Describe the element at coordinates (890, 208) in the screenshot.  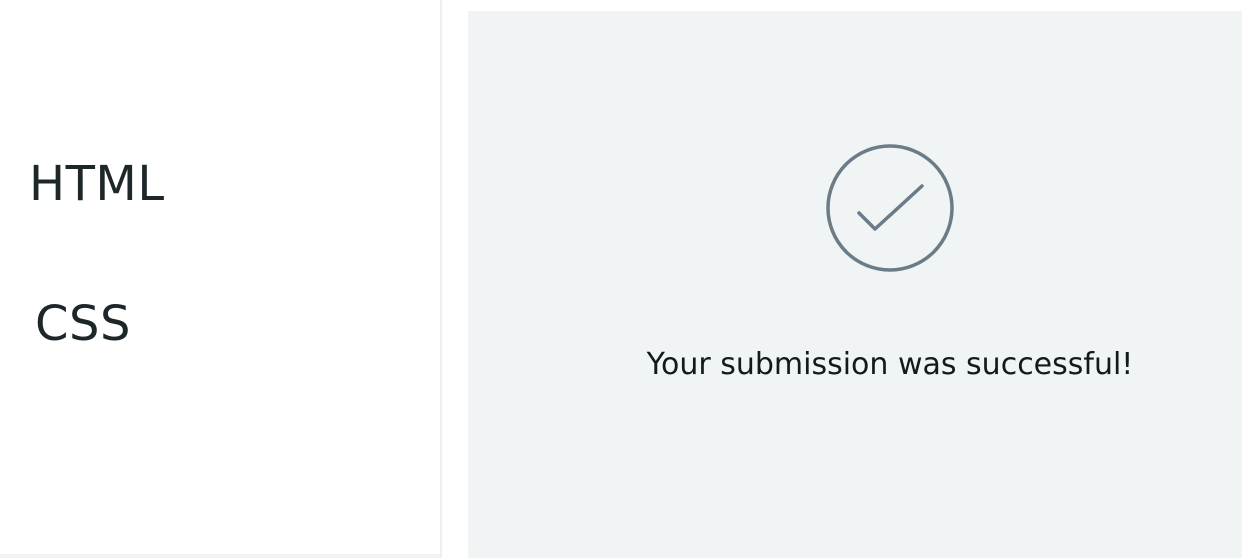
I see `check-circle-icon` at that location.